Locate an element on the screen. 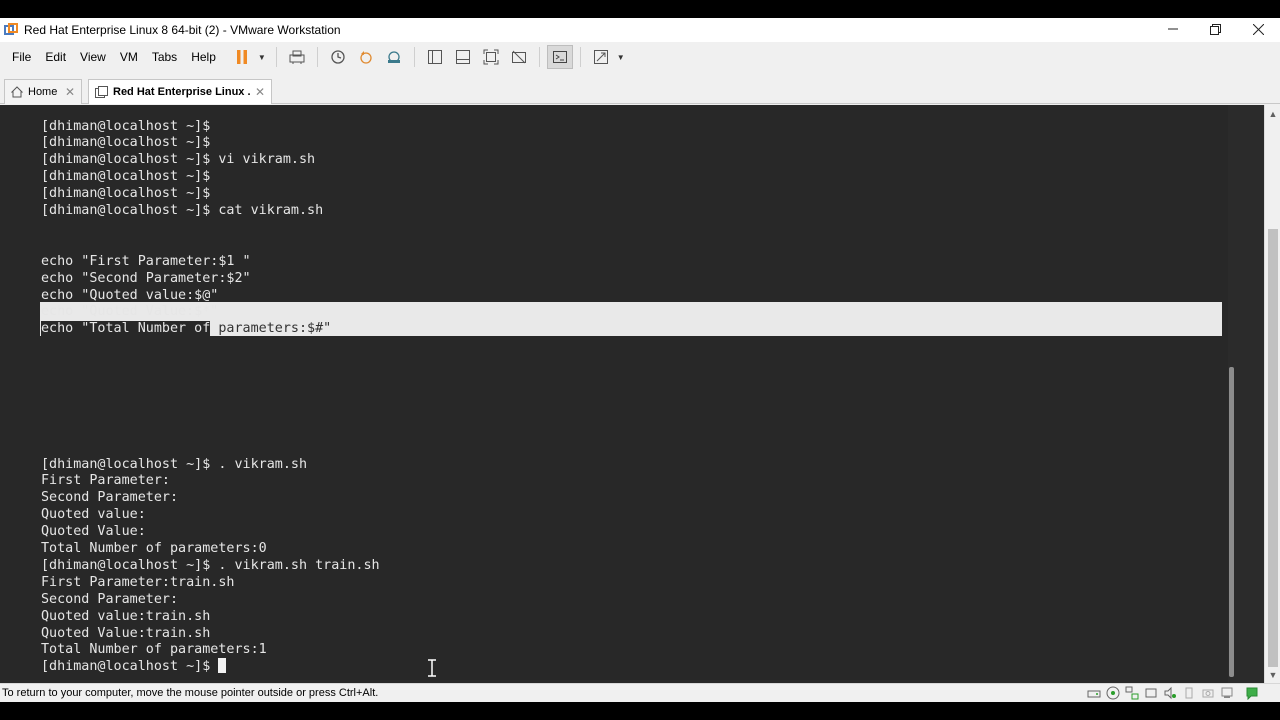 The image size is (1280, 720). message-icon is located at coordinates (1252, 693).